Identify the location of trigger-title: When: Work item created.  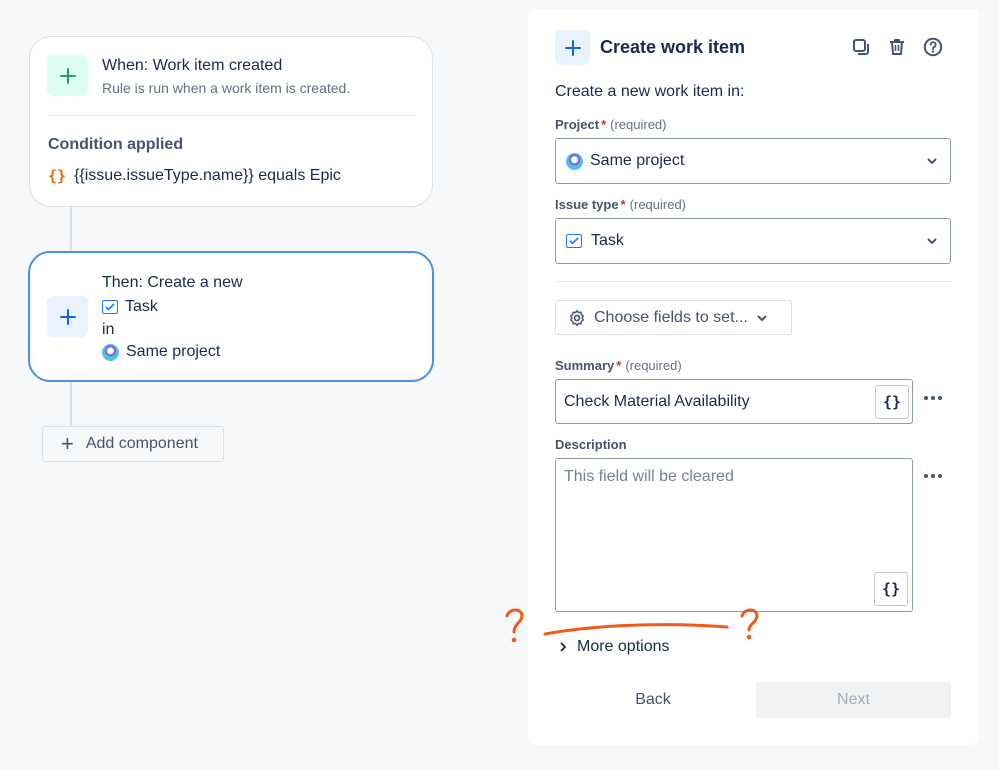
(192, 65).